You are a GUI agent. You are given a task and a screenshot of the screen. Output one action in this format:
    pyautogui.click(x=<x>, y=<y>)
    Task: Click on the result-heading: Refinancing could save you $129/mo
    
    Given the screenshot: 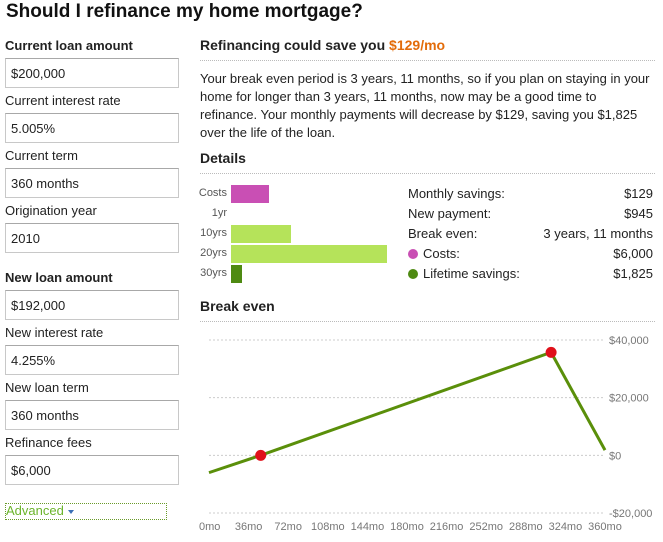 What is the action you would take?
    pyautogui.click(x=322, y=45)
    